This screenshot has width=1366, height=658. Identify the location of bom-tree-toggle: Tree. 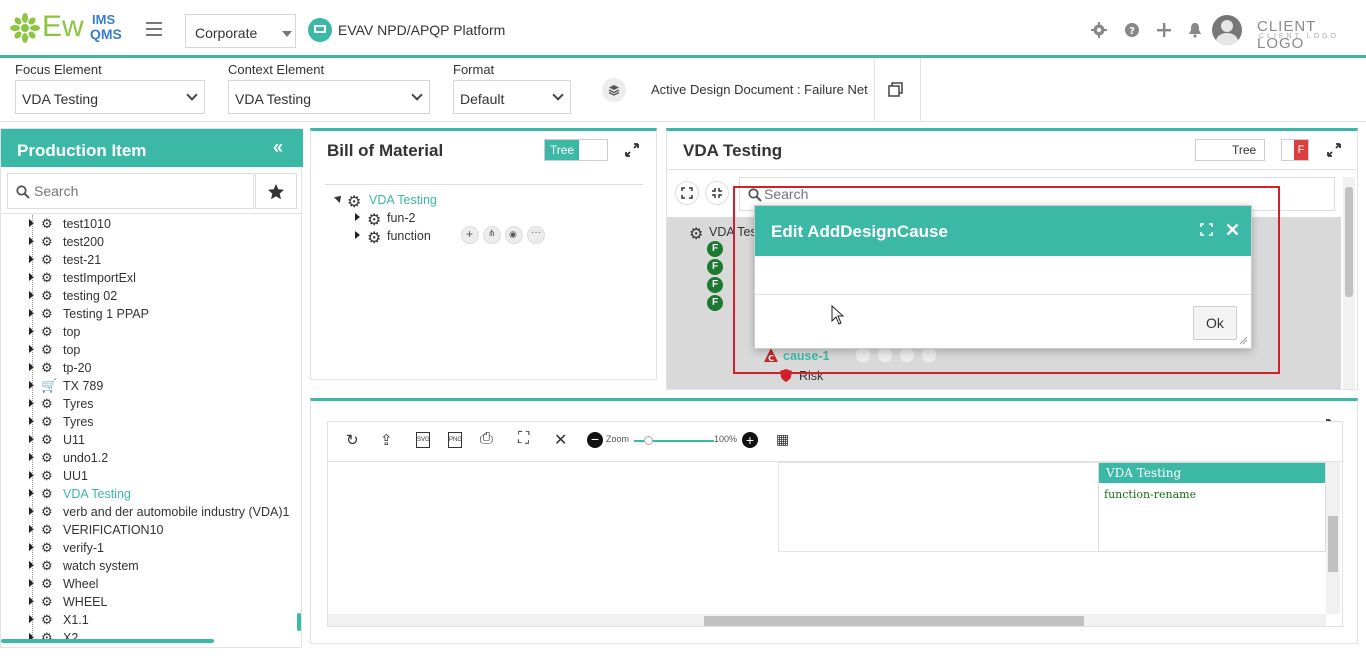
(576, 150).